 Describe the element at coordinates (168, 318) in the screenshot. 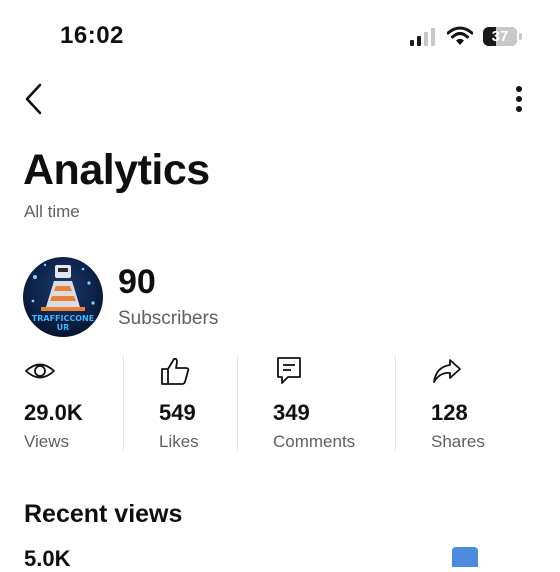

I see `subscriber-label: Subscribers` at that location.